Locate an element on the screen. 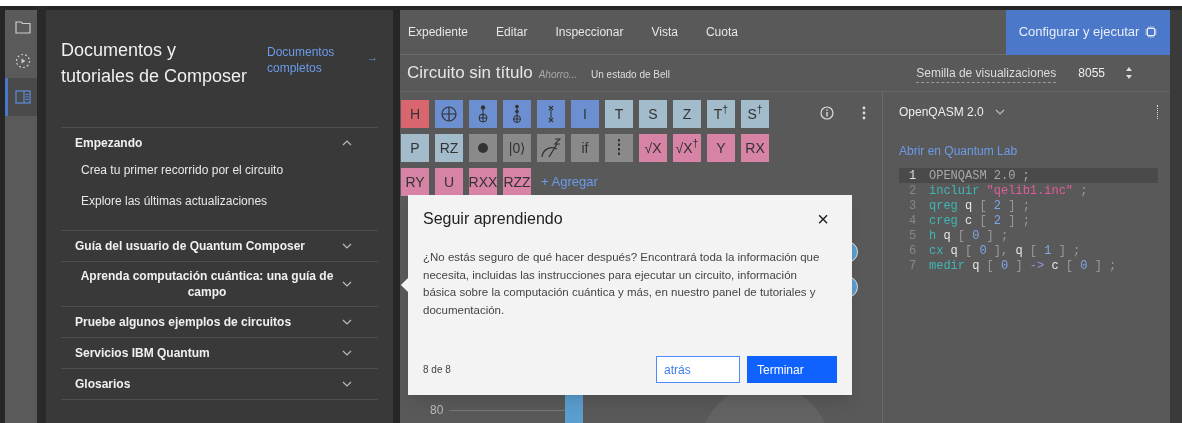  gate-tile: Z is located at coordinates (687, 114).